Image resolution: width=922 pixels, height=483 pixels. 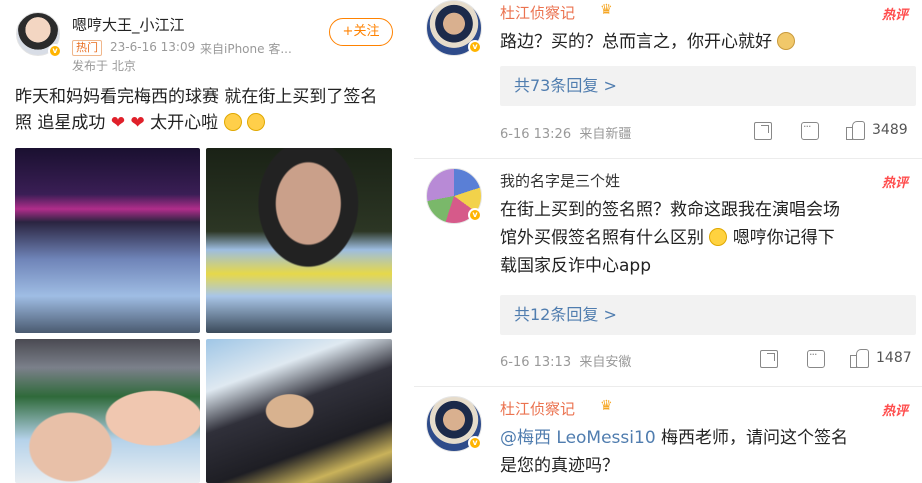 I want to click on comment-source: 来自安徽, so click(x=605, y=362).